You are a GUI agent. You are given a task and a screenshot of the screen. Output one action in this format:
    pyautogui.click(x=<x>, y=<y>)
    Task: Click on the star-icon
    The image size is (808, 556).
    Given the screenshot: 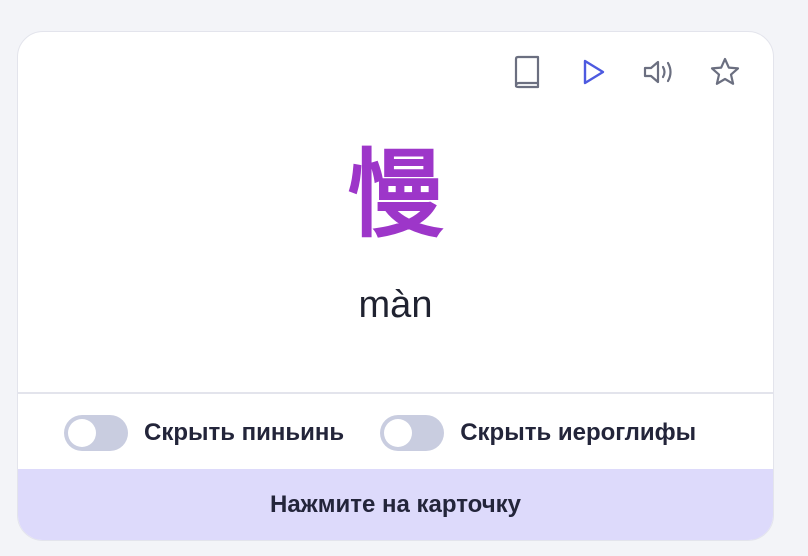 What is the action you would take?
    pyautogui.click(x=725, y=71)
    